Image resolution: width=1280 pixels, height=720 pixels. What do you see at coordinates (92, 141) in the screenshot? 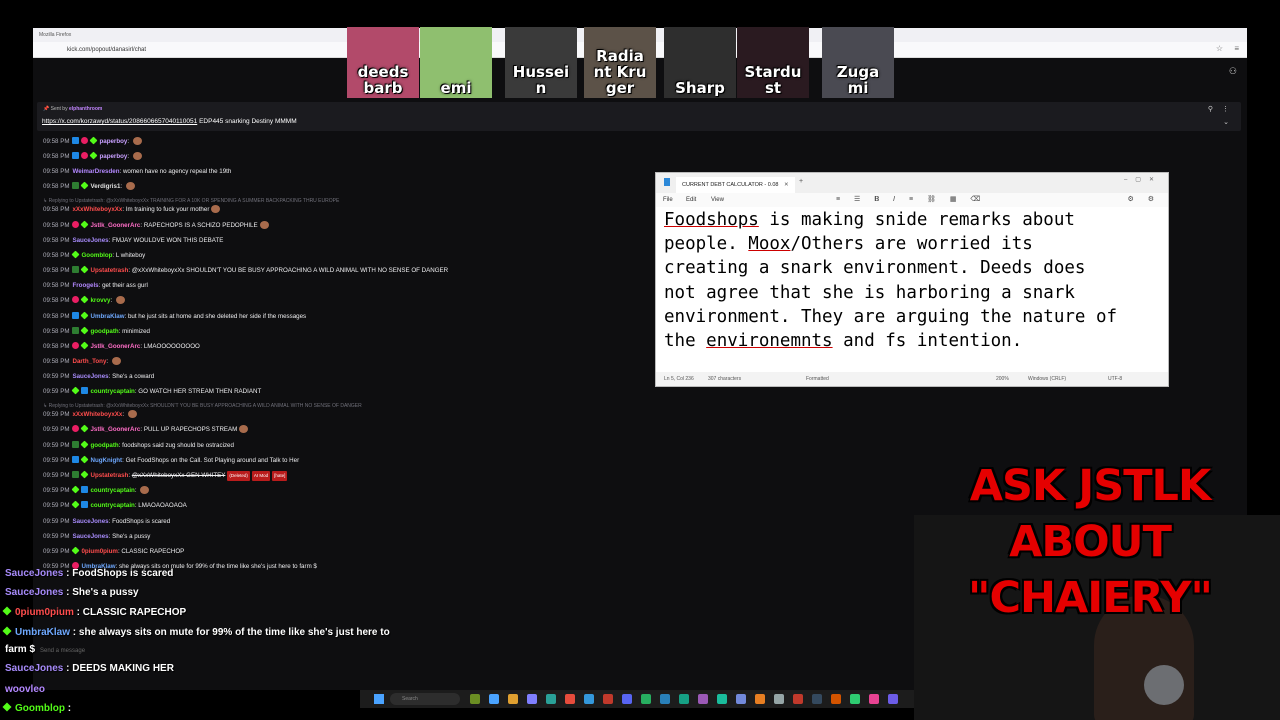
I see `chat-message: 09:58 PM paperboy:` at bounding box center [92, 141].